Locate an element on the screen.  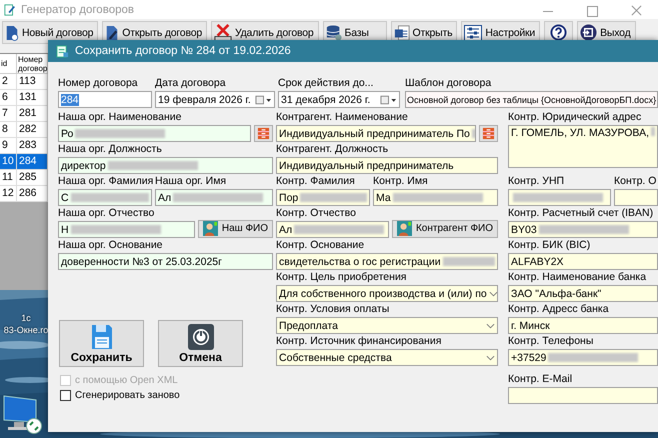
power-icon is located at coordinates (201, 337).